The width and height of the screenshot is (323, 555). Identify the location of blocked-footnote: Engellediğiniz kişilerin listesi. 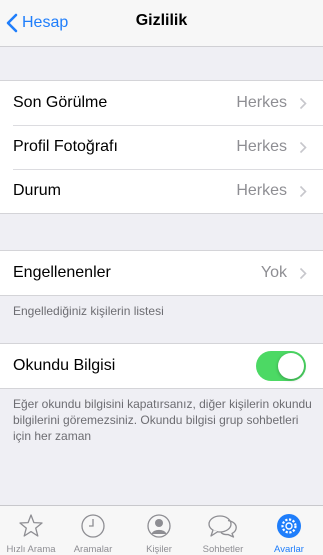
(88, 311).